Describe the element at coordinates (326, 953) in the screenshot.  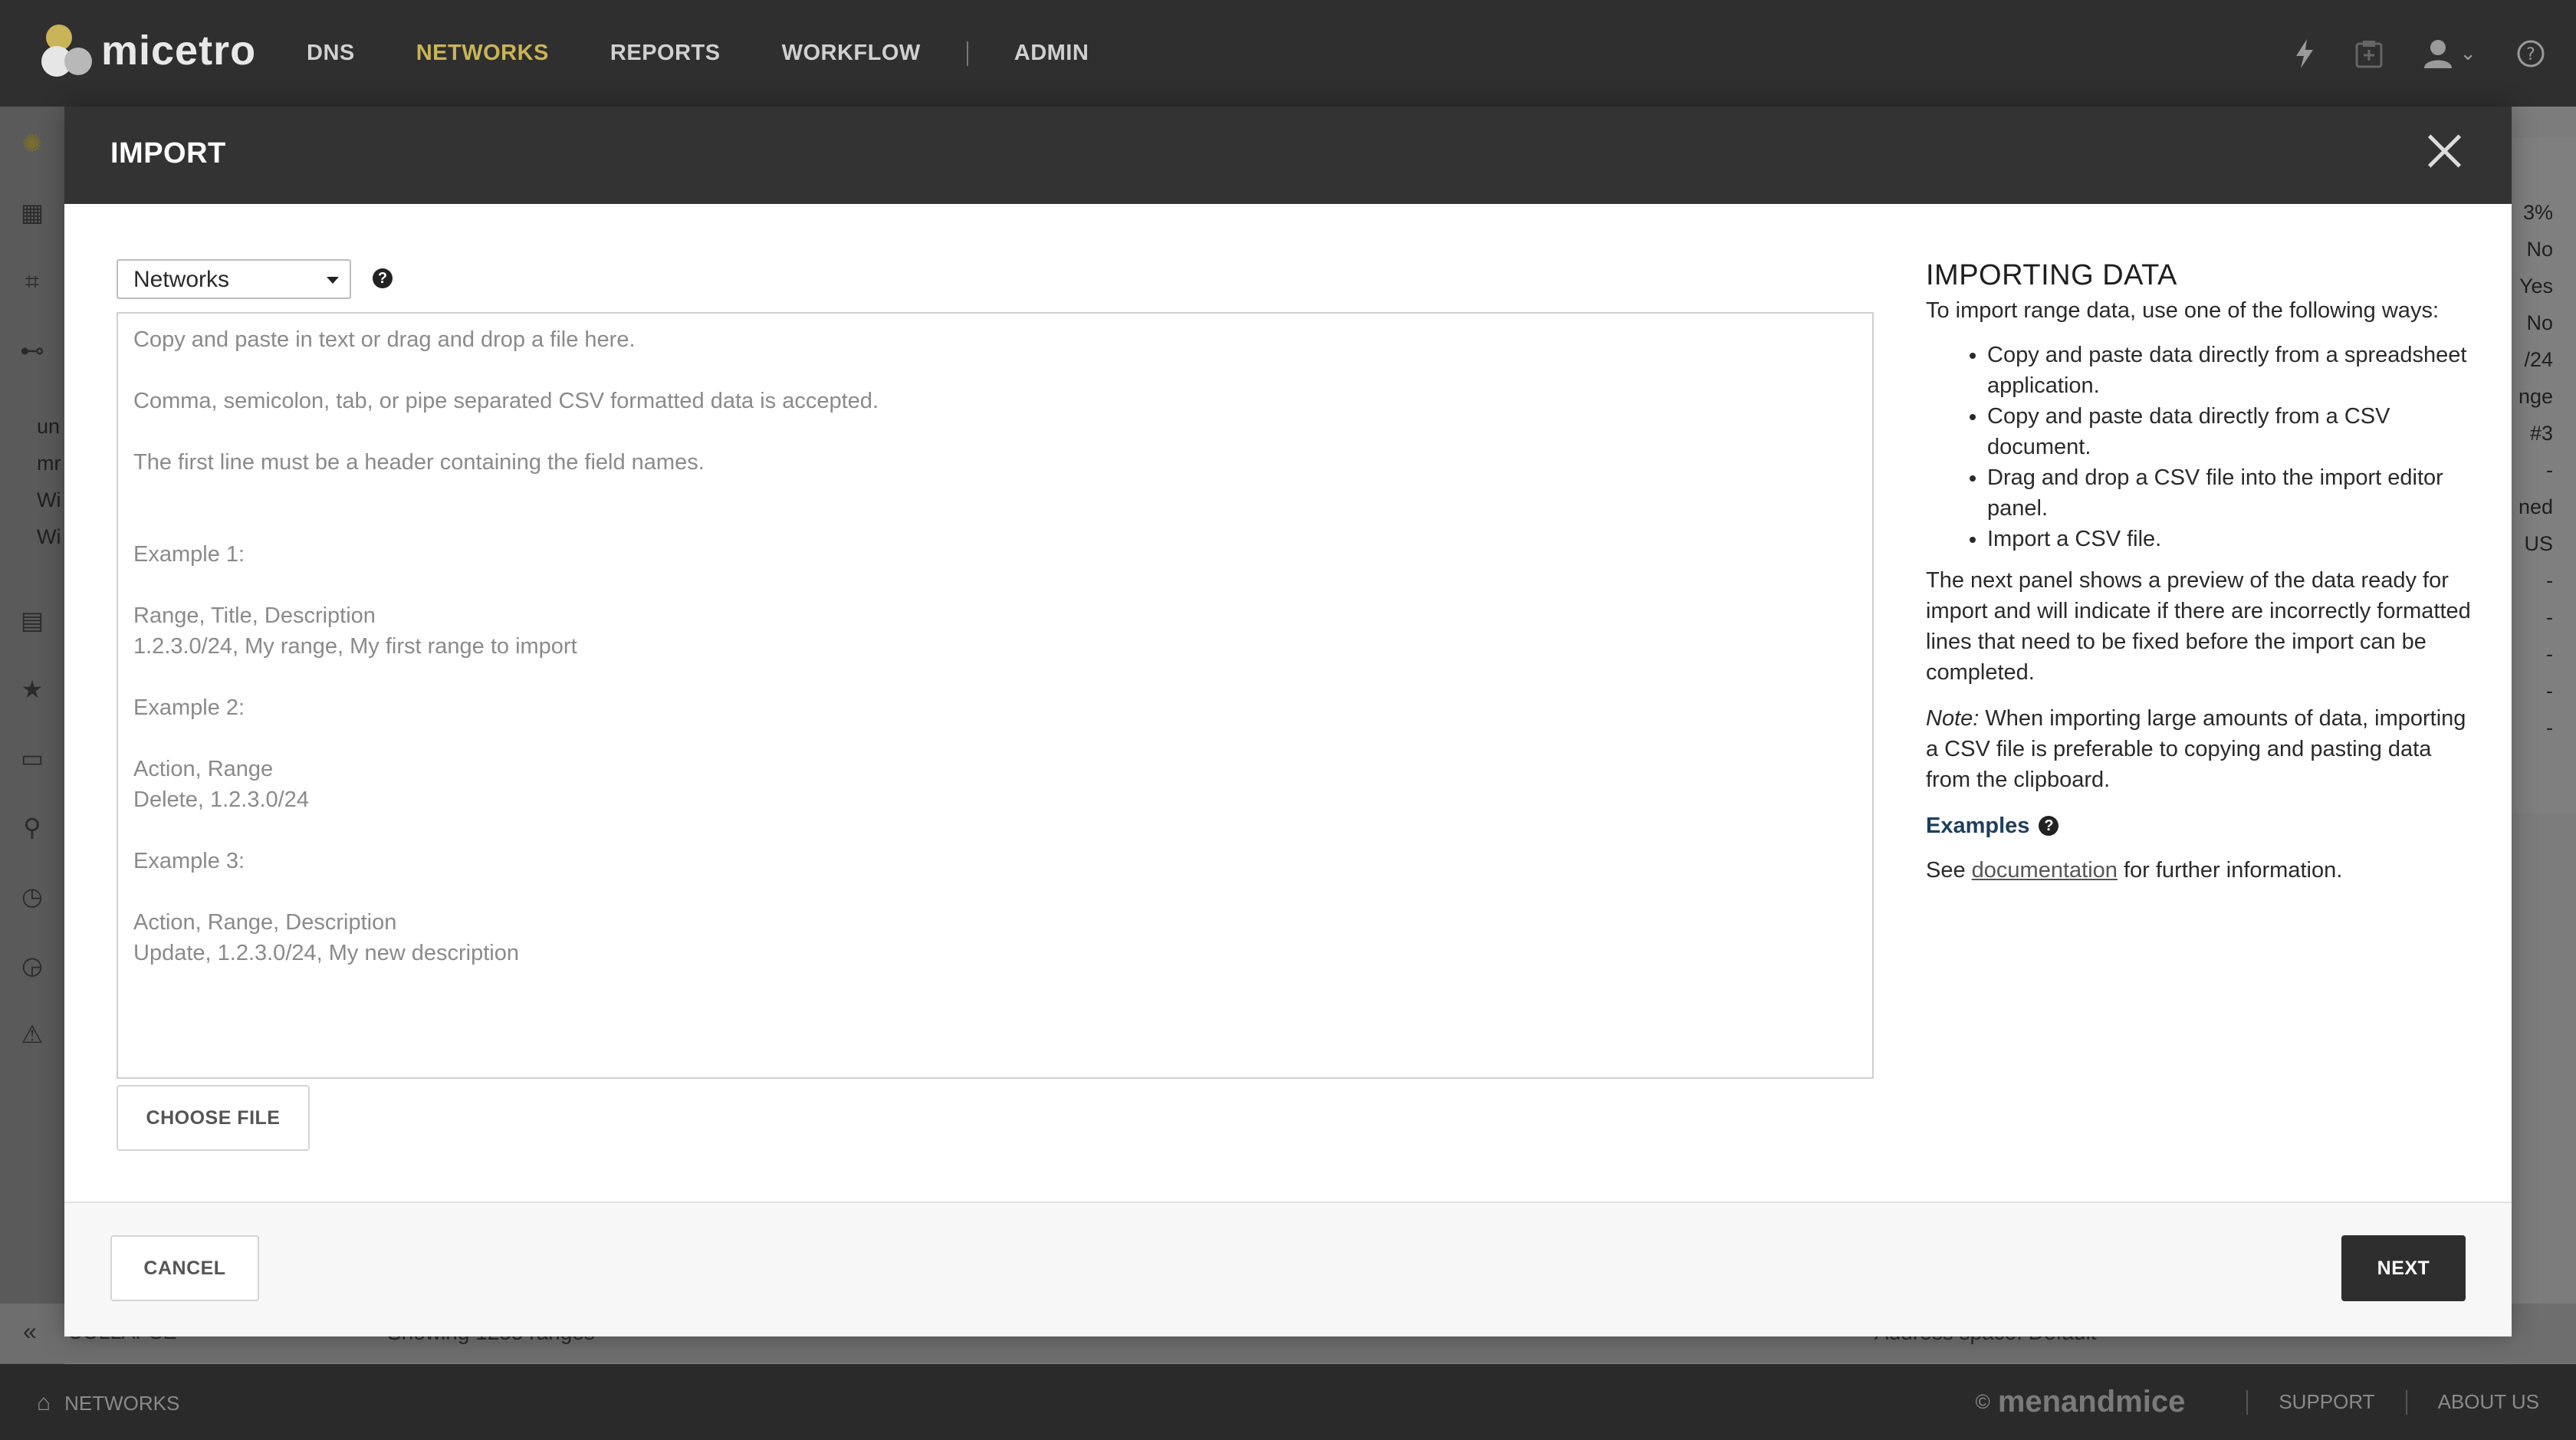
I see `editor-placeholder-line: Update, 1.2.3.0/24, My new description` at that location.